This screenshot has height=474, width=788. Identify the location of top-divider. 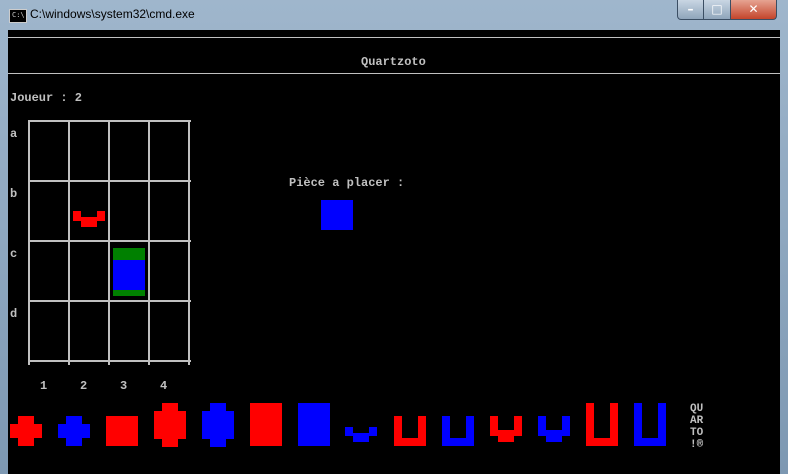
(394, 37).